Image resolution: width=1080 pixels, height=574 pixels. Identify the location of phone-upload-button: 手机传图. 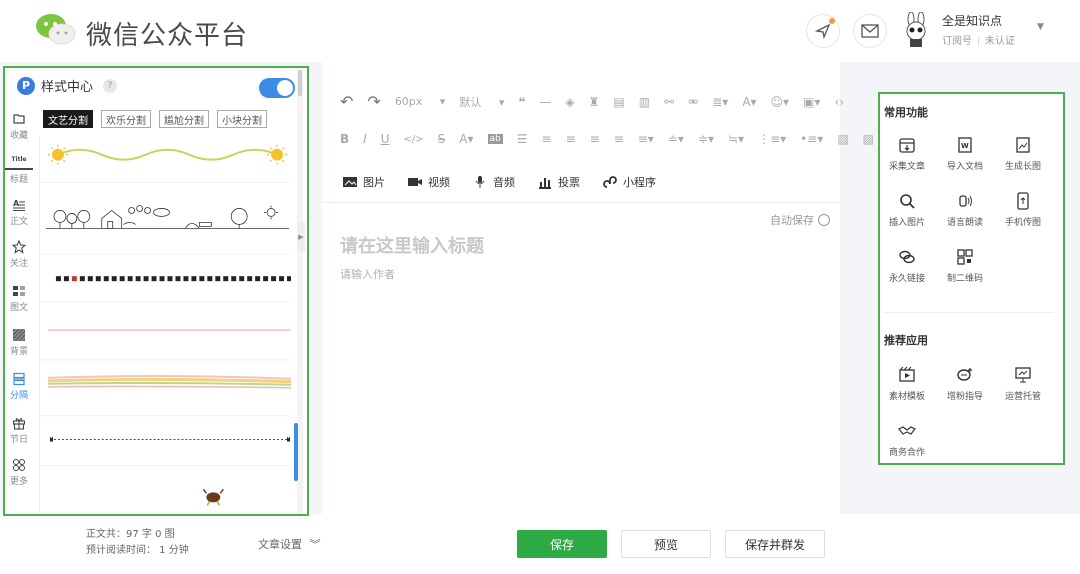
(1023, 210).